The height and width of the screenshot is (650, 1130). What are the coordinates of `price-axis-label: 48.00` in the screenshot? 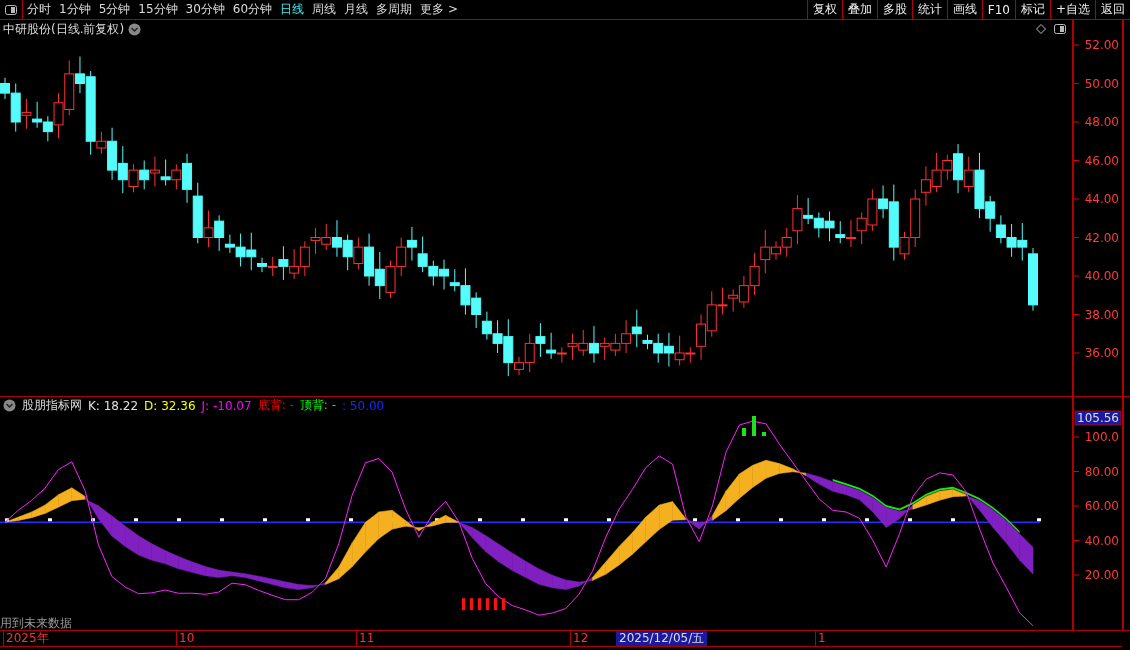 It's located at (1101, 122).